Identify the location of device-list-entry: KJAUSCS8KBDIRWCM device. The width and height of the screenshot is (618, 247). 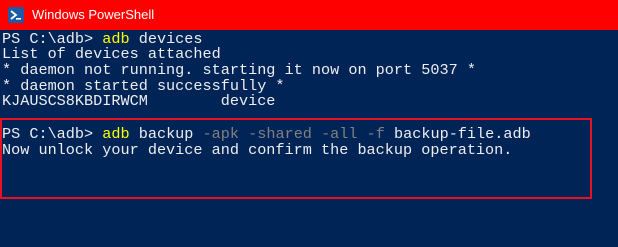
(139, 101).